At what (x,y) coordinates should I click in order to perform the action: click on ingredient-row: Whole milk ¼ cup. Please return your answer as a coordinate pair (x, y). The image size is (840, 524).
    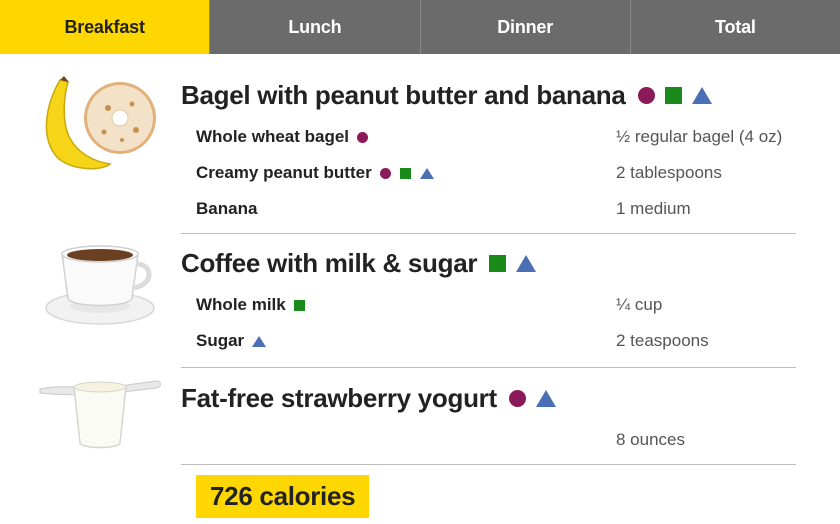
    Looking at the image, I should click on (496, 306).